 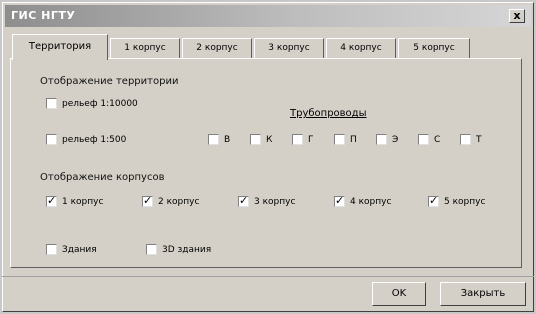 I want to click on building-2-checkbox: ✓ 2 корпус, so click(x=171, y=200).